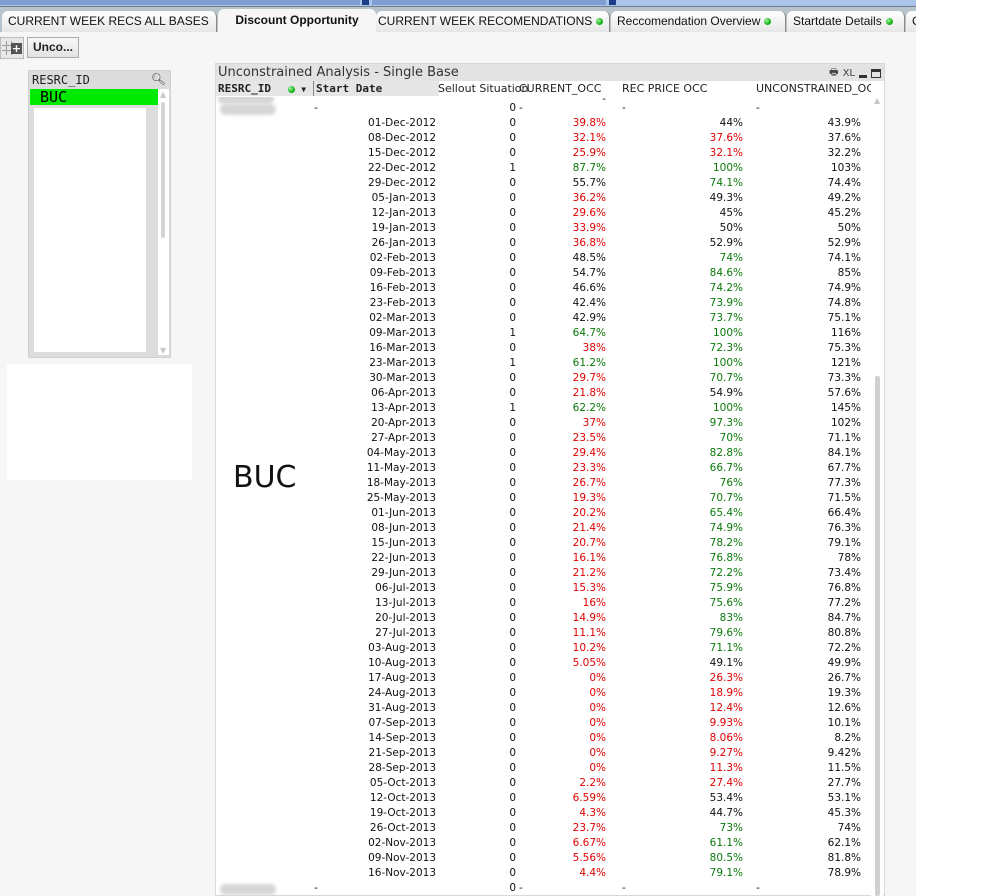  Describe the element at coordinates (758, 108) in the screenshot. I see `cell-unconstrained-occ: -` at that location.